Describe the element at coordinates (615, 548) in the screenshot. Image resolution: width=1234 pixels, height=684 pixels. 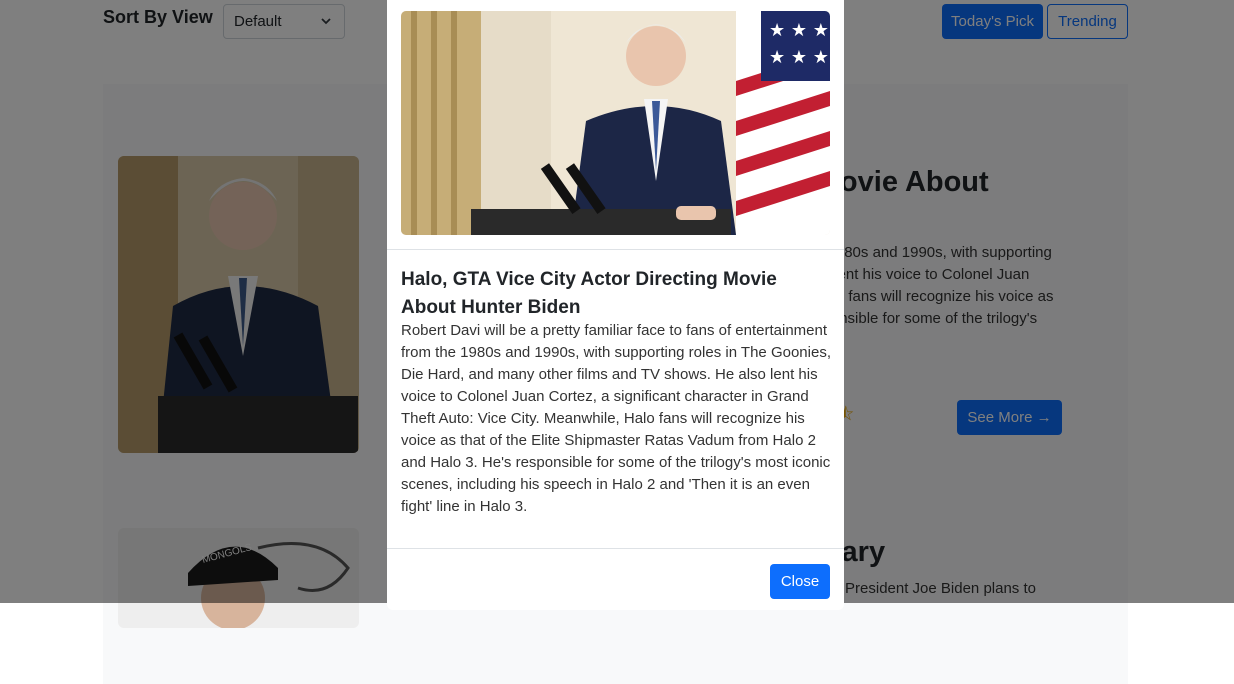
I see `modal-footer-divider` at that location.